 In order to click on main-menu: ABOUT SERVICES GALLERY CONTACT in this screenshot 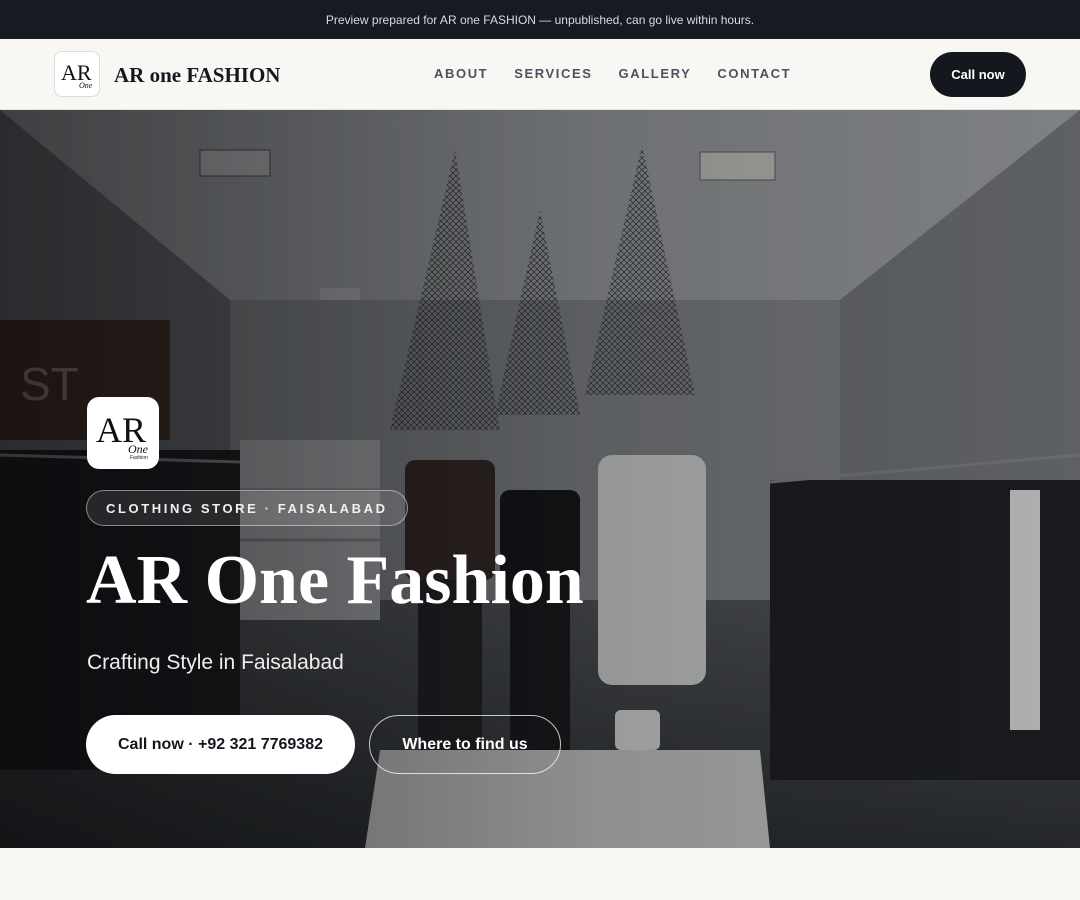, I will do `click(612, 73)`.